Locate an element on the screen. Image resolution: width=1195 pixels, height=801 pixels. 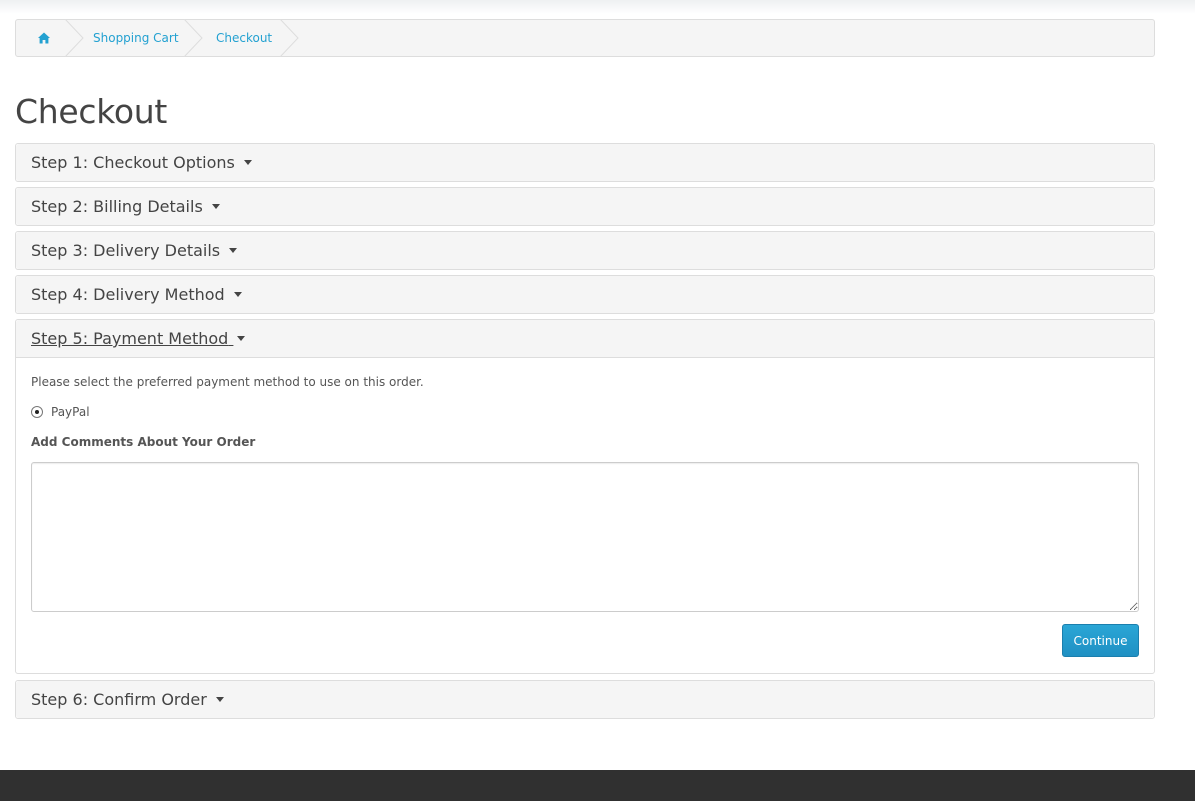
step-3-toggle: Step 3: Delivery Details is located at coordinates (134, 250).